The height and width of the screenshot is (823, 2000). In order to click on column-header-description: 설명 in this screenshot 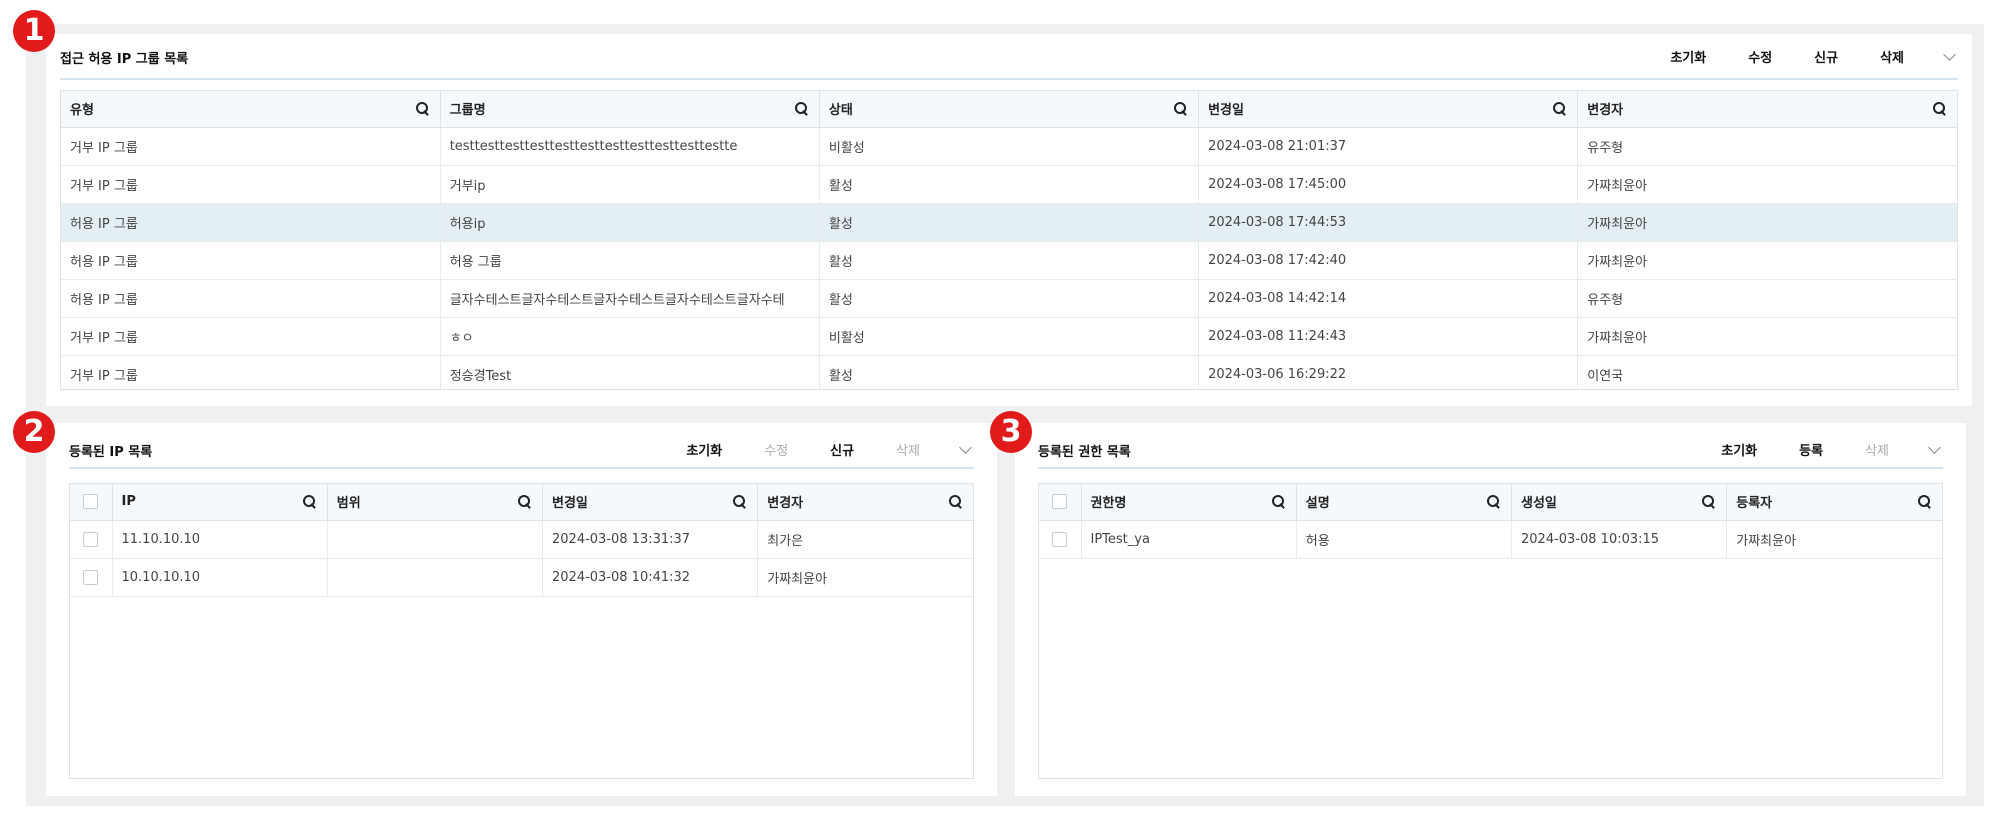, I will do `click(1404, 502)`.